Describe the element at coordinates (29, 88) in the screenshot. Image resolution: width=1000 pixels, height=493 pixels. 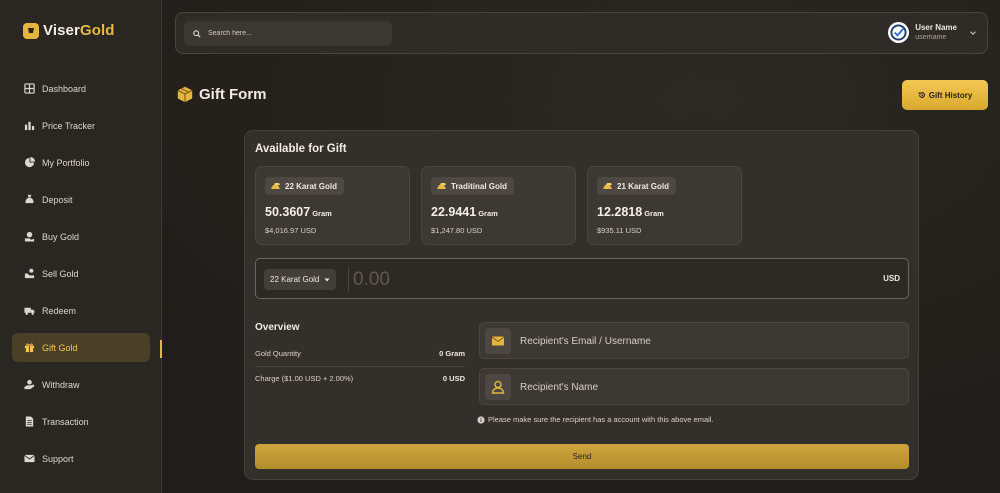
I see `dashboard-icon` at that location.